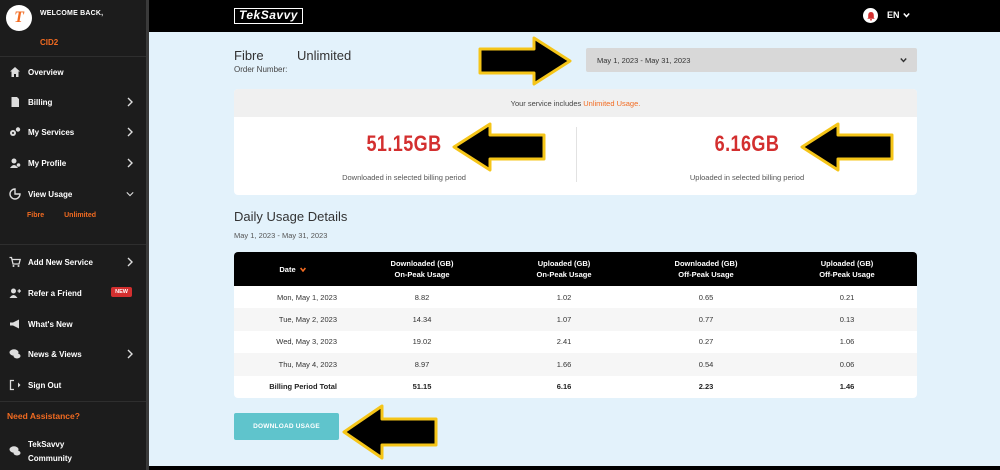 This screenshot has width=1000, height=470. I want to click on top-bar: TekSavvy EN, so click(574, 16).